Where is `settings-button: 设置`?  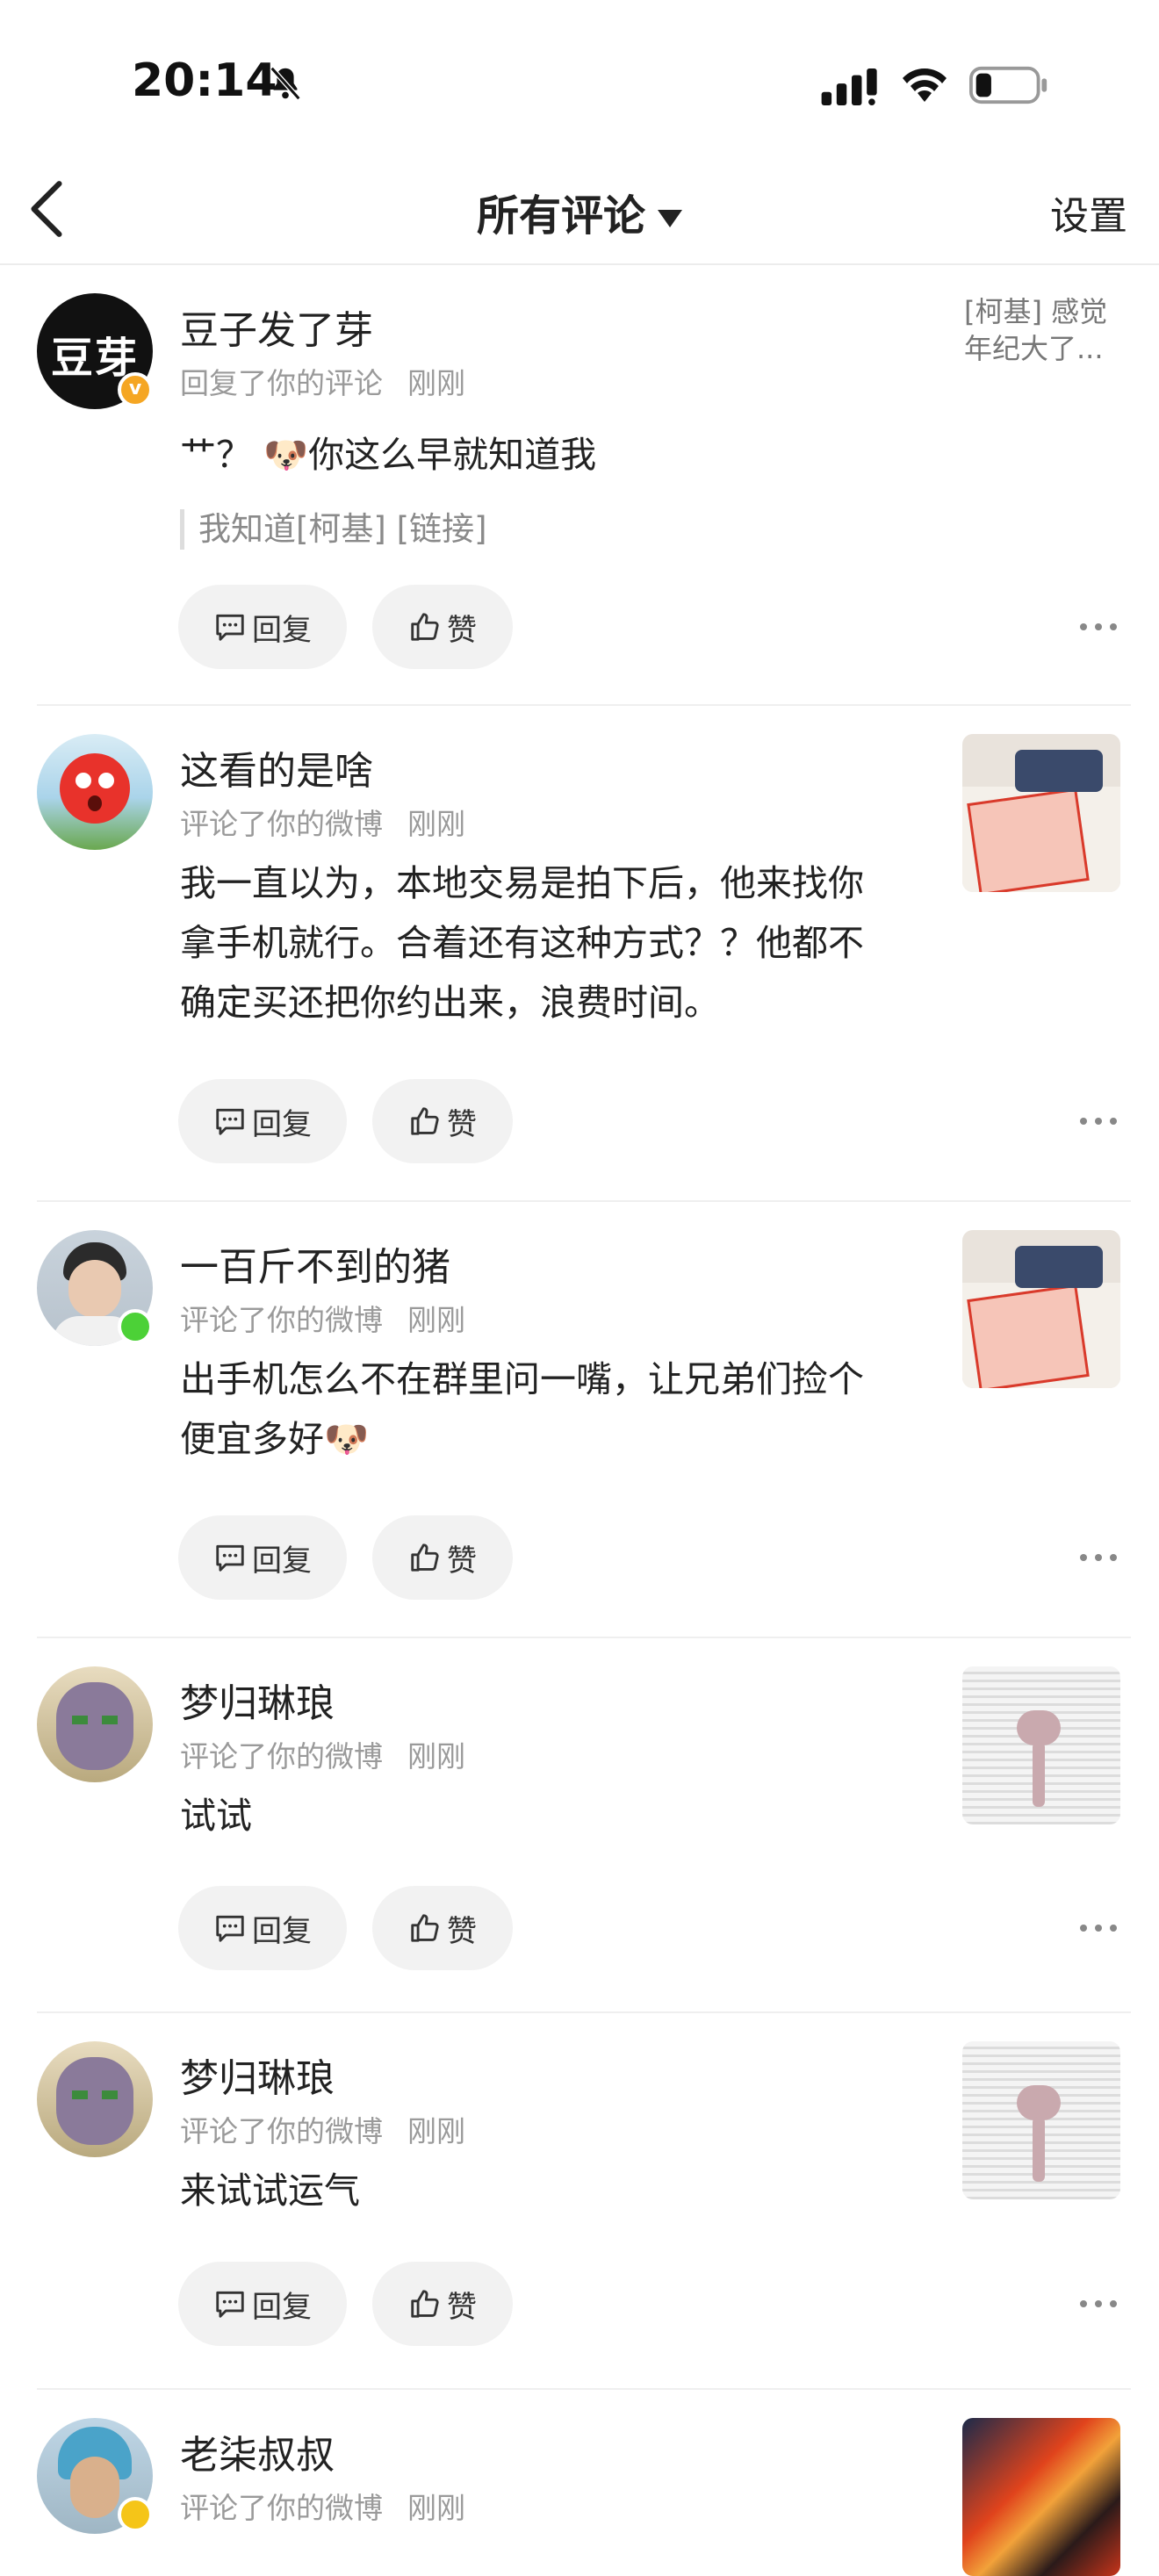 settings-button: 设置 is located at coordinates (1088, 212).